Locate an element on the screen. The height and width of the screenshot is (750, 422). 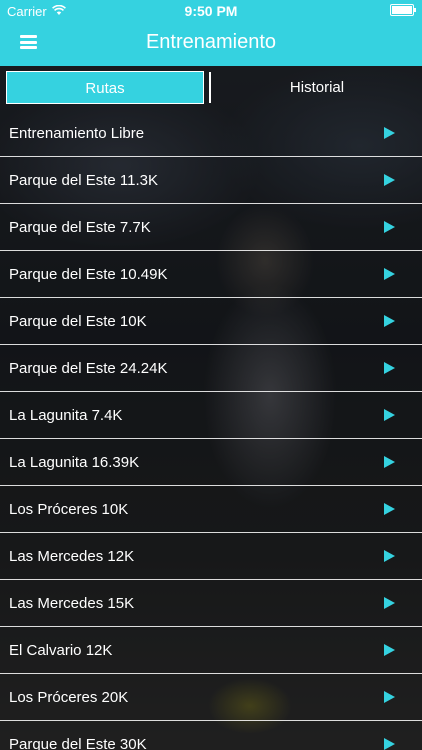
route-label: Las Mercedes 15K is located at coordinates (72, 603).